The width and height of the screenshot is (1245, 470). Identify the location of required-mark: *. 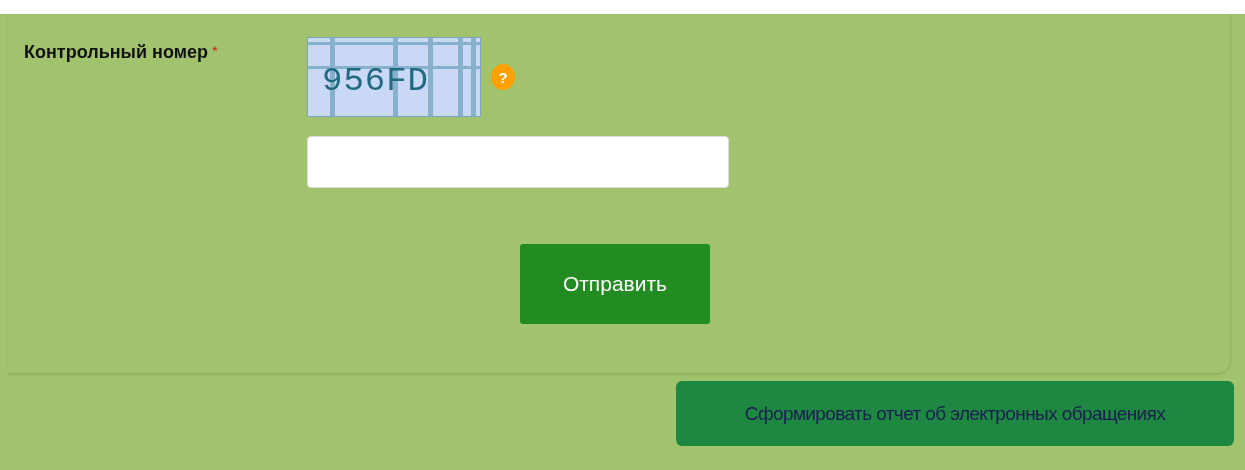
(215, 50).